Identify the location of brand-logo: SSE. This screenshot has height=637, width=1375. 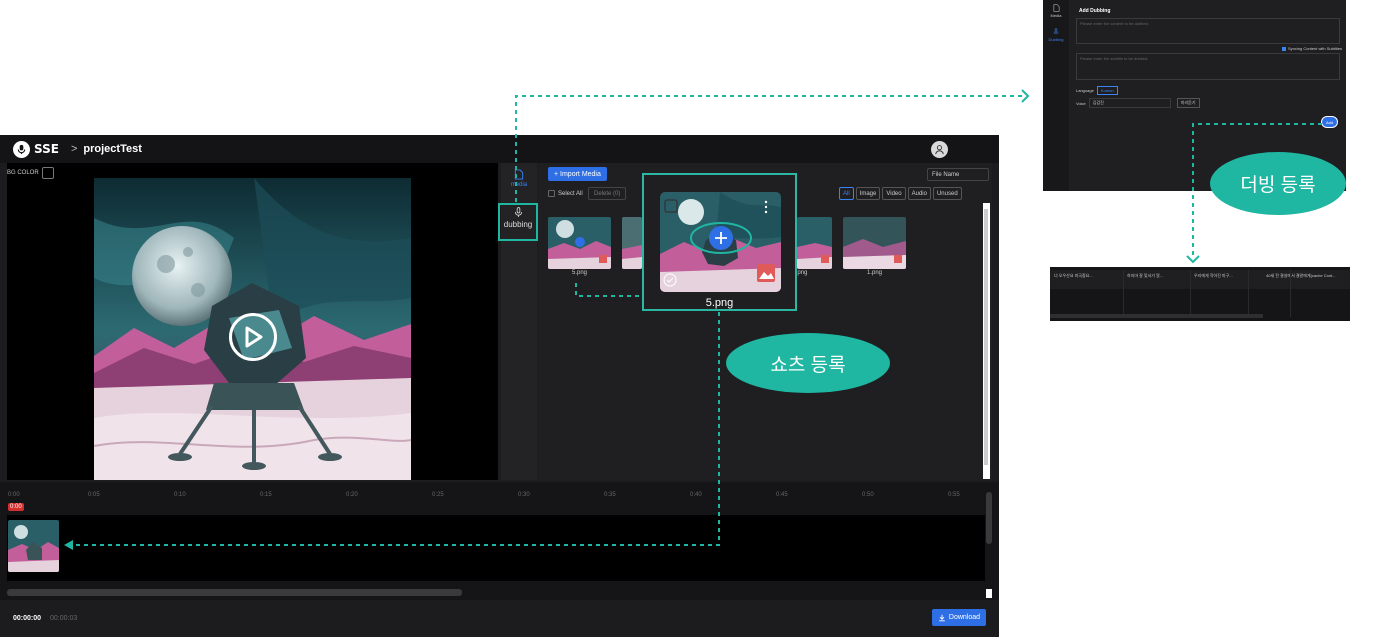
(36, 149).